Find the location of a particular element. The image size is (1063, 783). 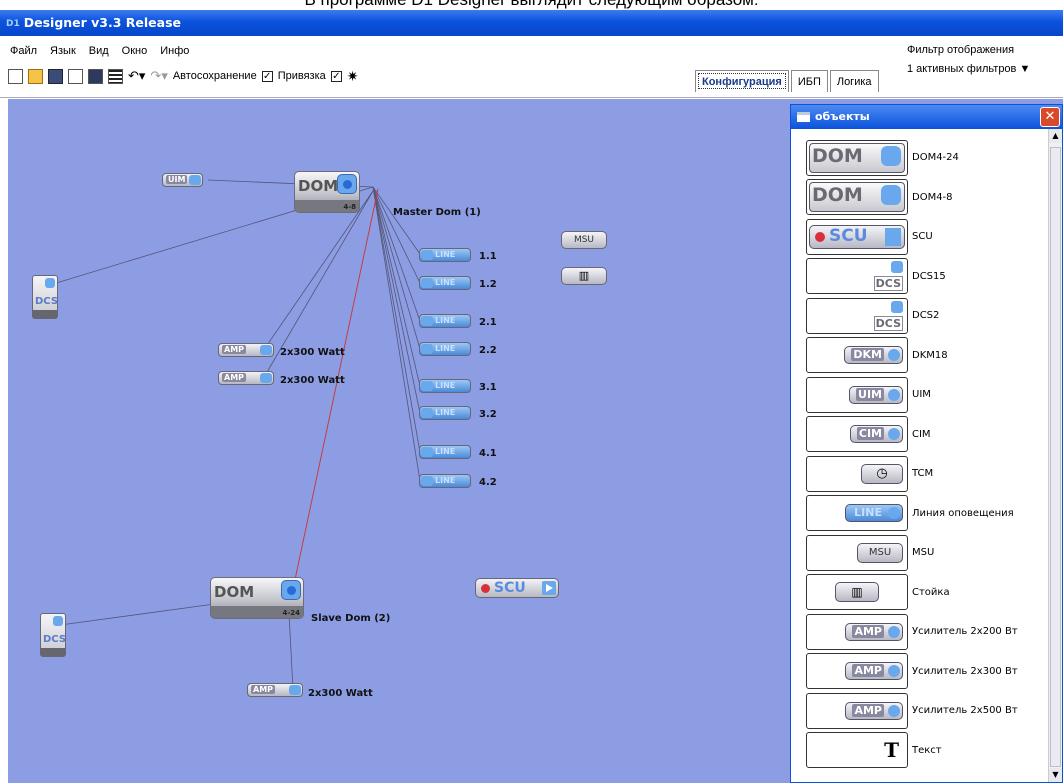

menu-language: Язык is located at coordinates (63, 51).